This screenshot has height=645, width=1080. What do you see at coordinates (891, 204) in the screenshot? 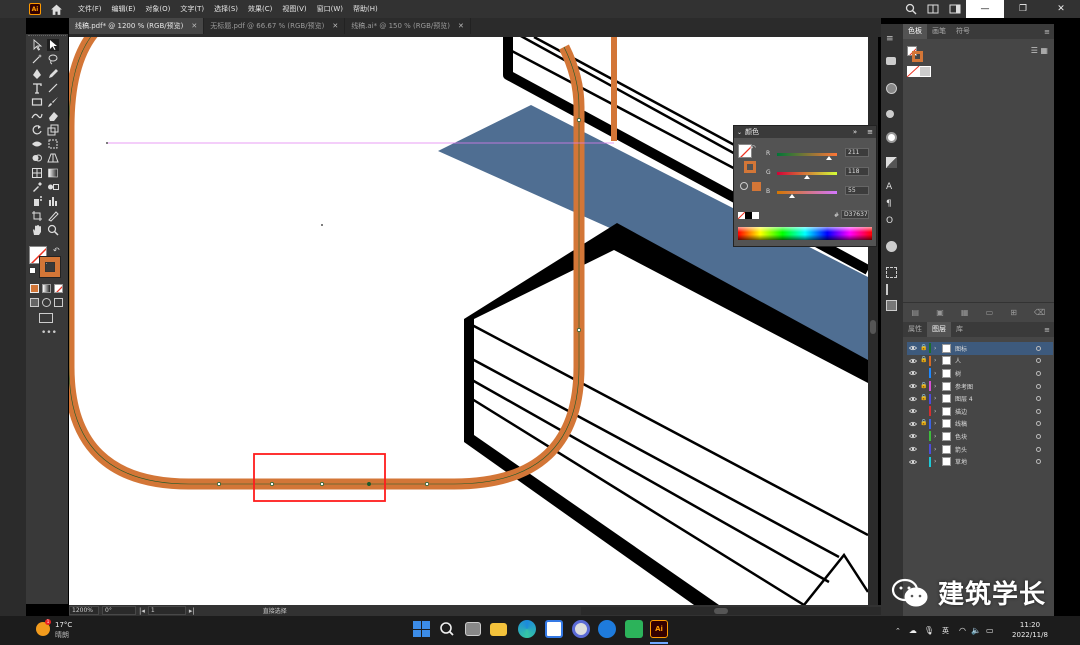
I see `paragraph-icon: ¶` at bounding box center [891, 204].